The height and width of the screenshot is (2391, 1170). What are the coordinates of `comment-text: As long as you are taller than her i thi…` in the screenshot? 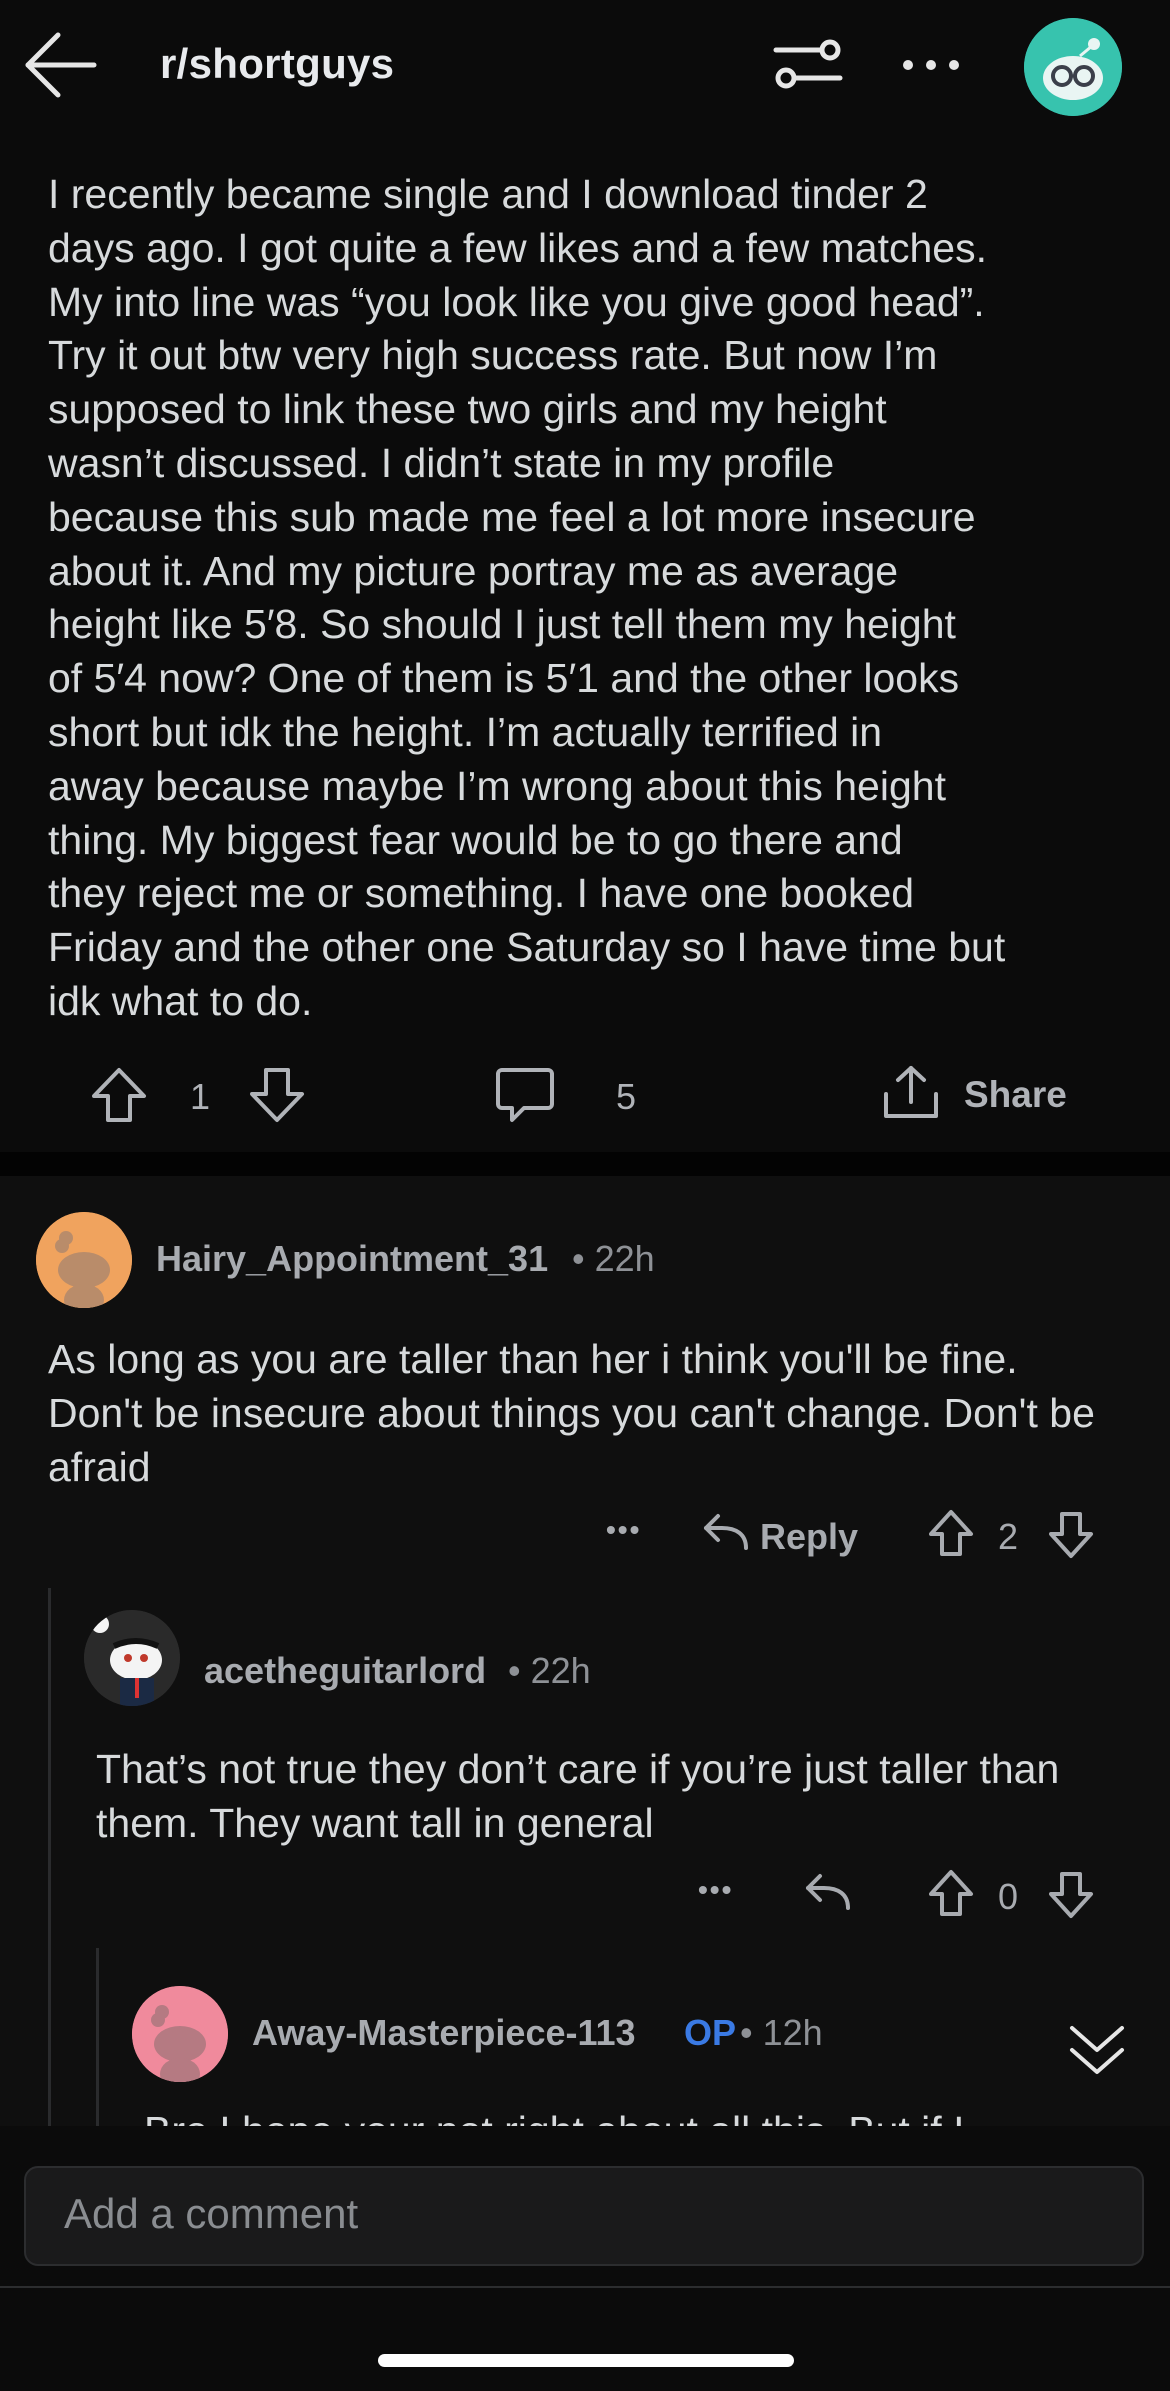 It's located at (571, 1413).